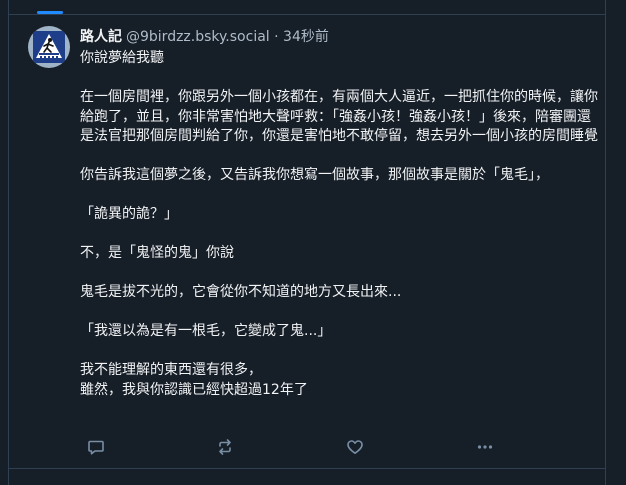 The height and width of the screenshot is (485, 626). What do you see at coordinates (122, 58) in the screenshot?
I see `post-paragraph: 你說夢給我聽` at bounding box center [122, 58].